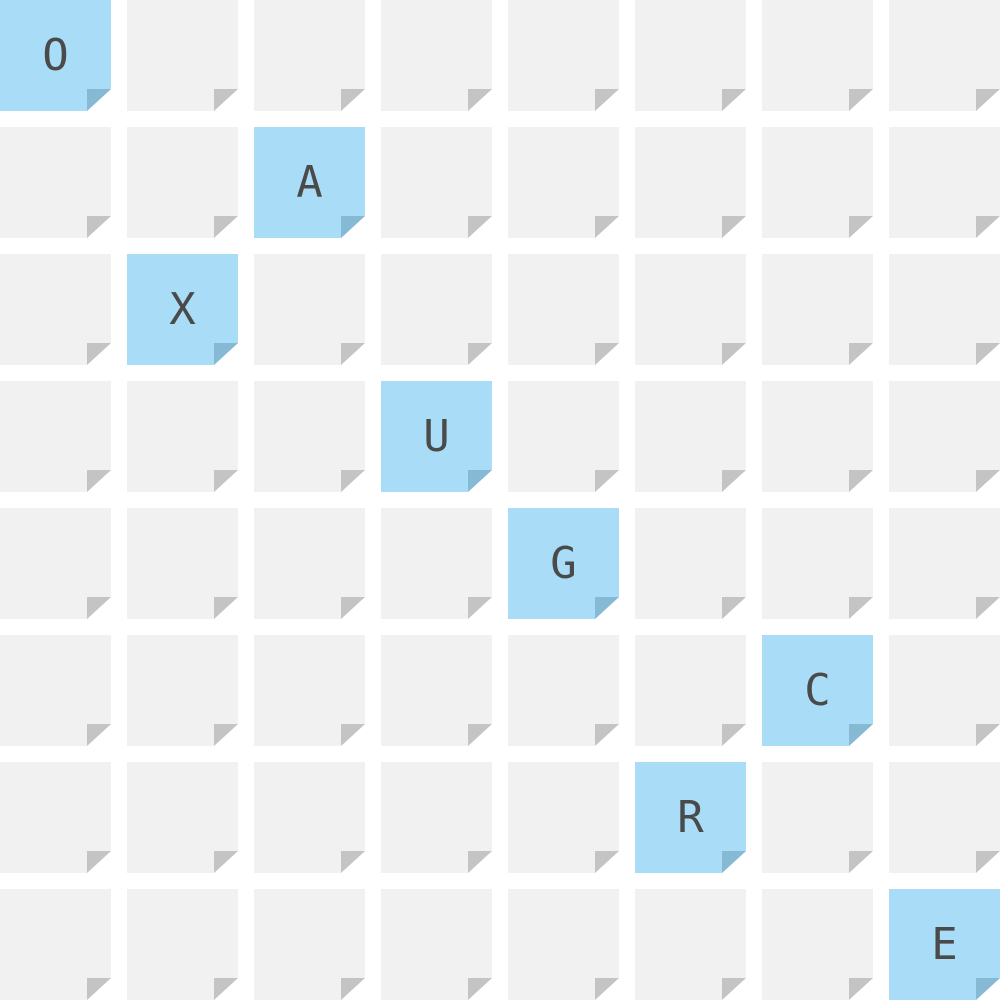 The height and width of the screenshot is (1000, 1000). What do you see at coordinates (309, 182) in the screenshot?
I see `letter-tile: A` at bounding box center [309, 182].